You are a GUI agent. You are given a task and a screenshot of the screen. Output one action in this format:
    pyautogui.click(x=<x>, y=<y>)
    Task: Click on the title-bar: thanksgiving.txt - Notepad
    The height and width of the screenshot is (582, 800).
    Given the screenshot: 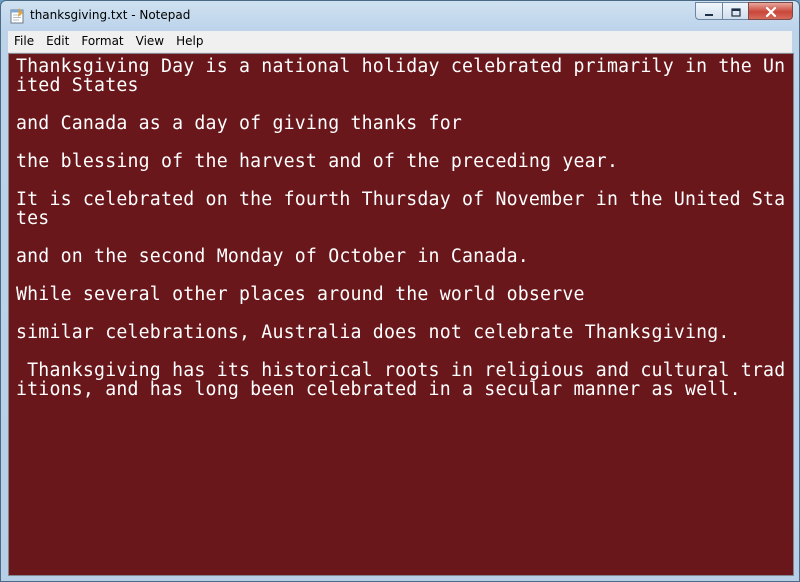 What is the action you would take?
    pyautogui.click(x=400, y=16)
    